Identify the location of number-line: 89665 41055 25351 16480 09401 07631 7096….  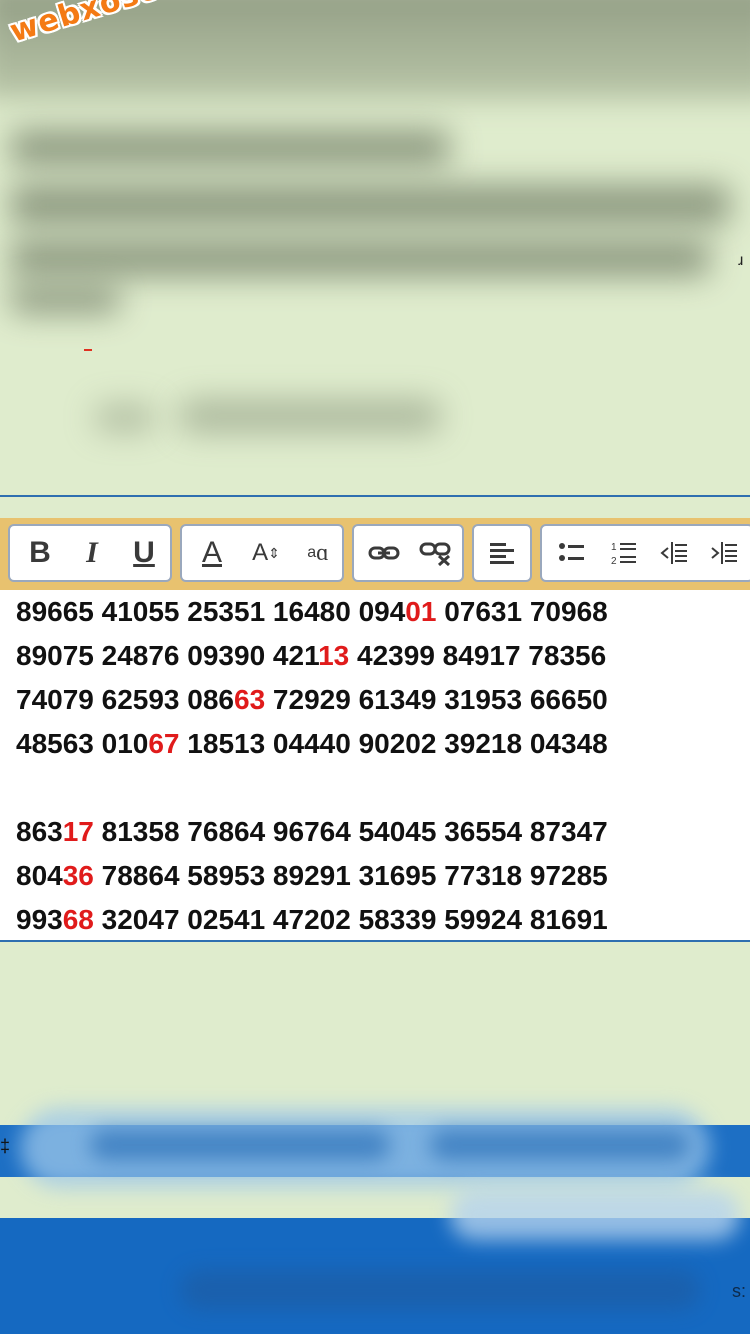
(312, 612).